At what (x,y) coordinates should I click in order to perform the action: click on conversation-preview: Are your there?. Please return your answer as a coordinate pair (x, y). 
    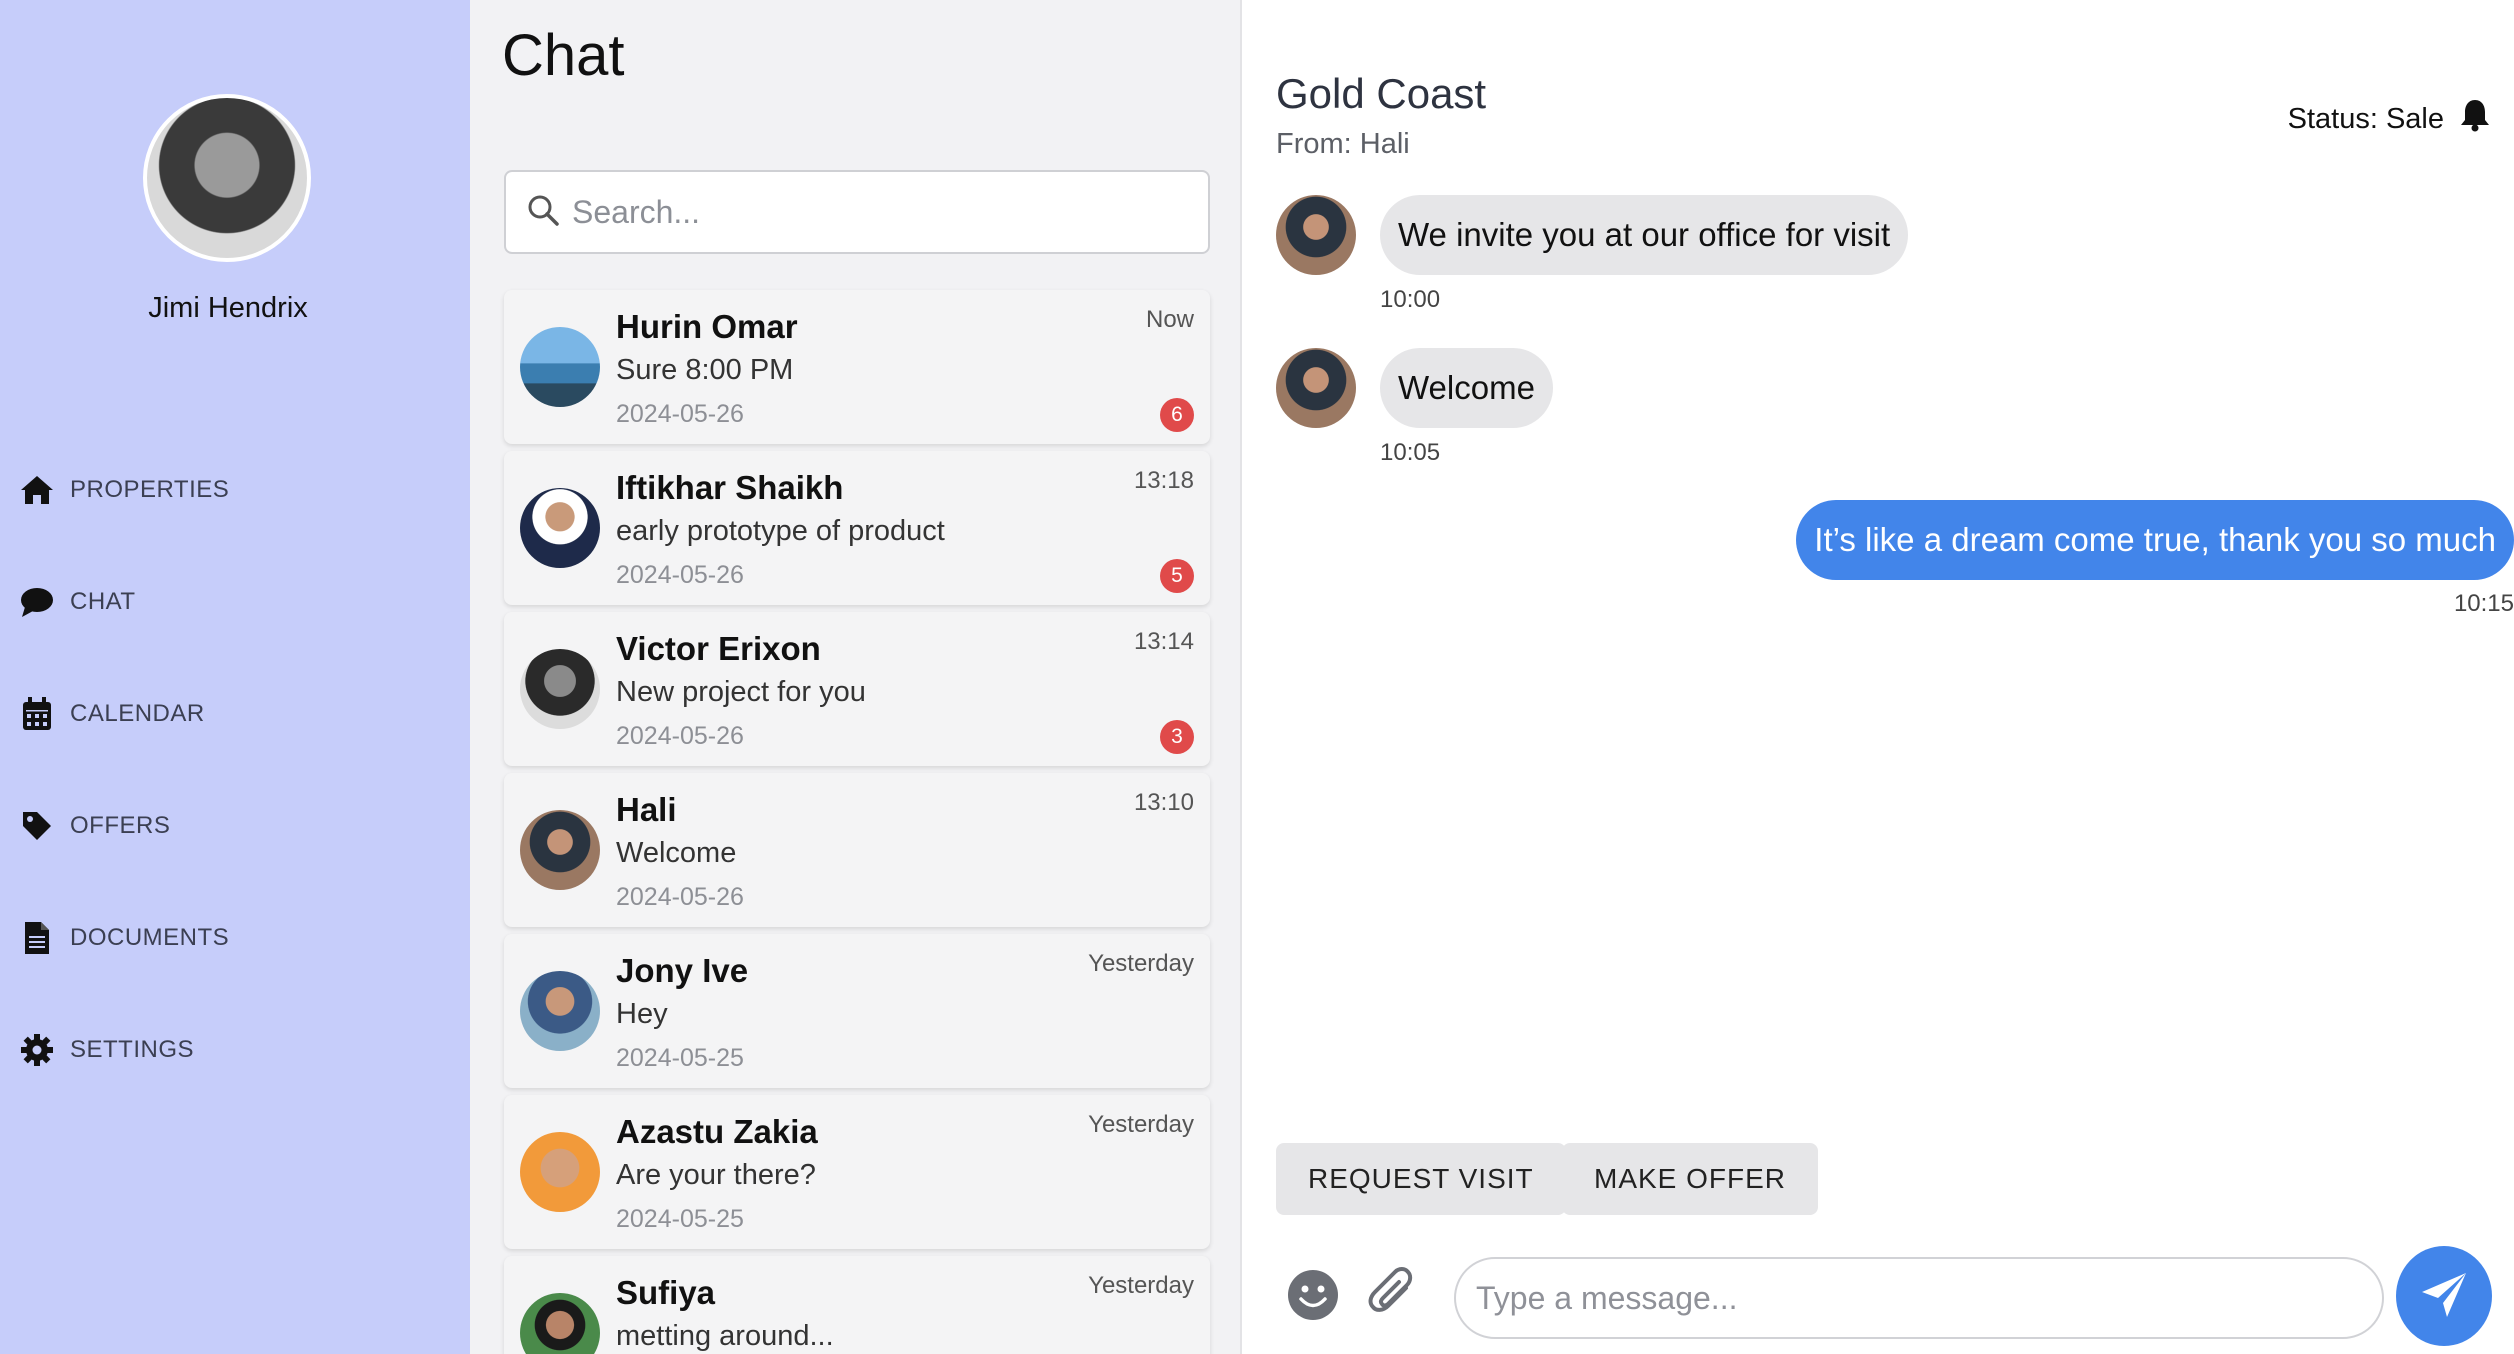
    Looking at the image, I should click on (716, 1175).